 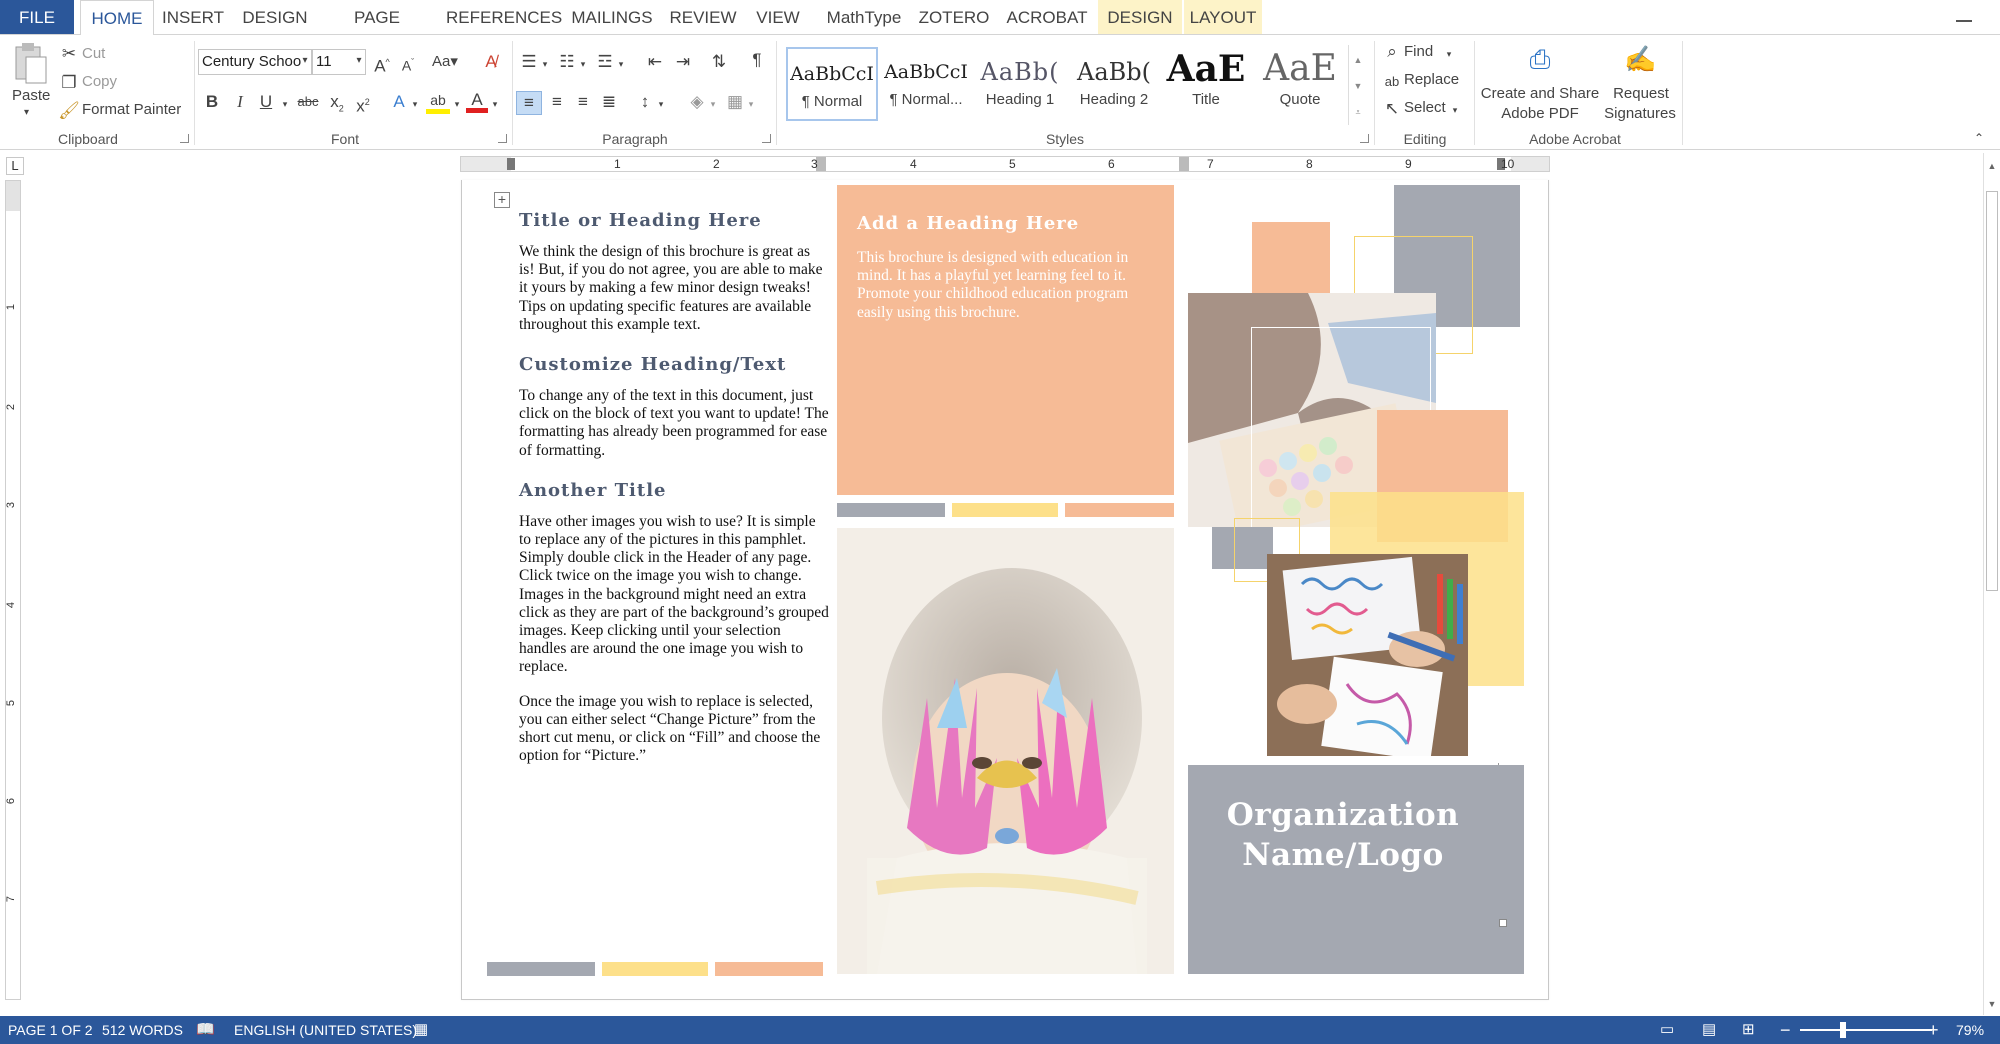 I want to click on select-dropdown-icon: ▾, so click(x=1455, y=110).